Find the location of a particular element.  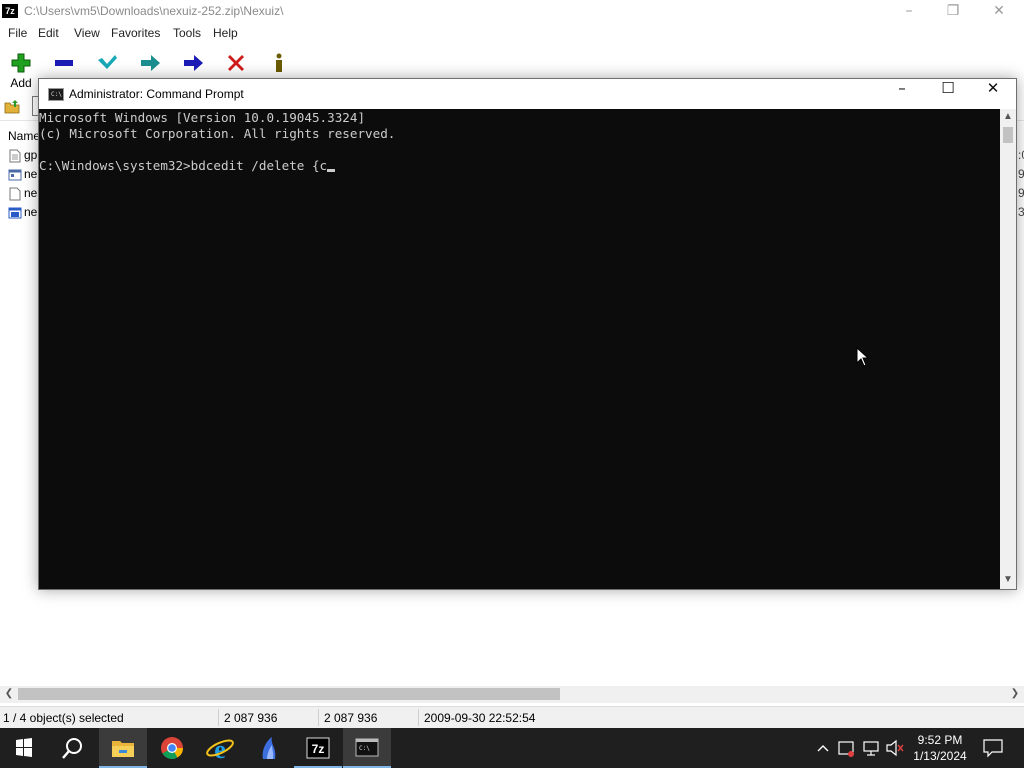

chevron-up-icon is located at coordinates (823, 748).